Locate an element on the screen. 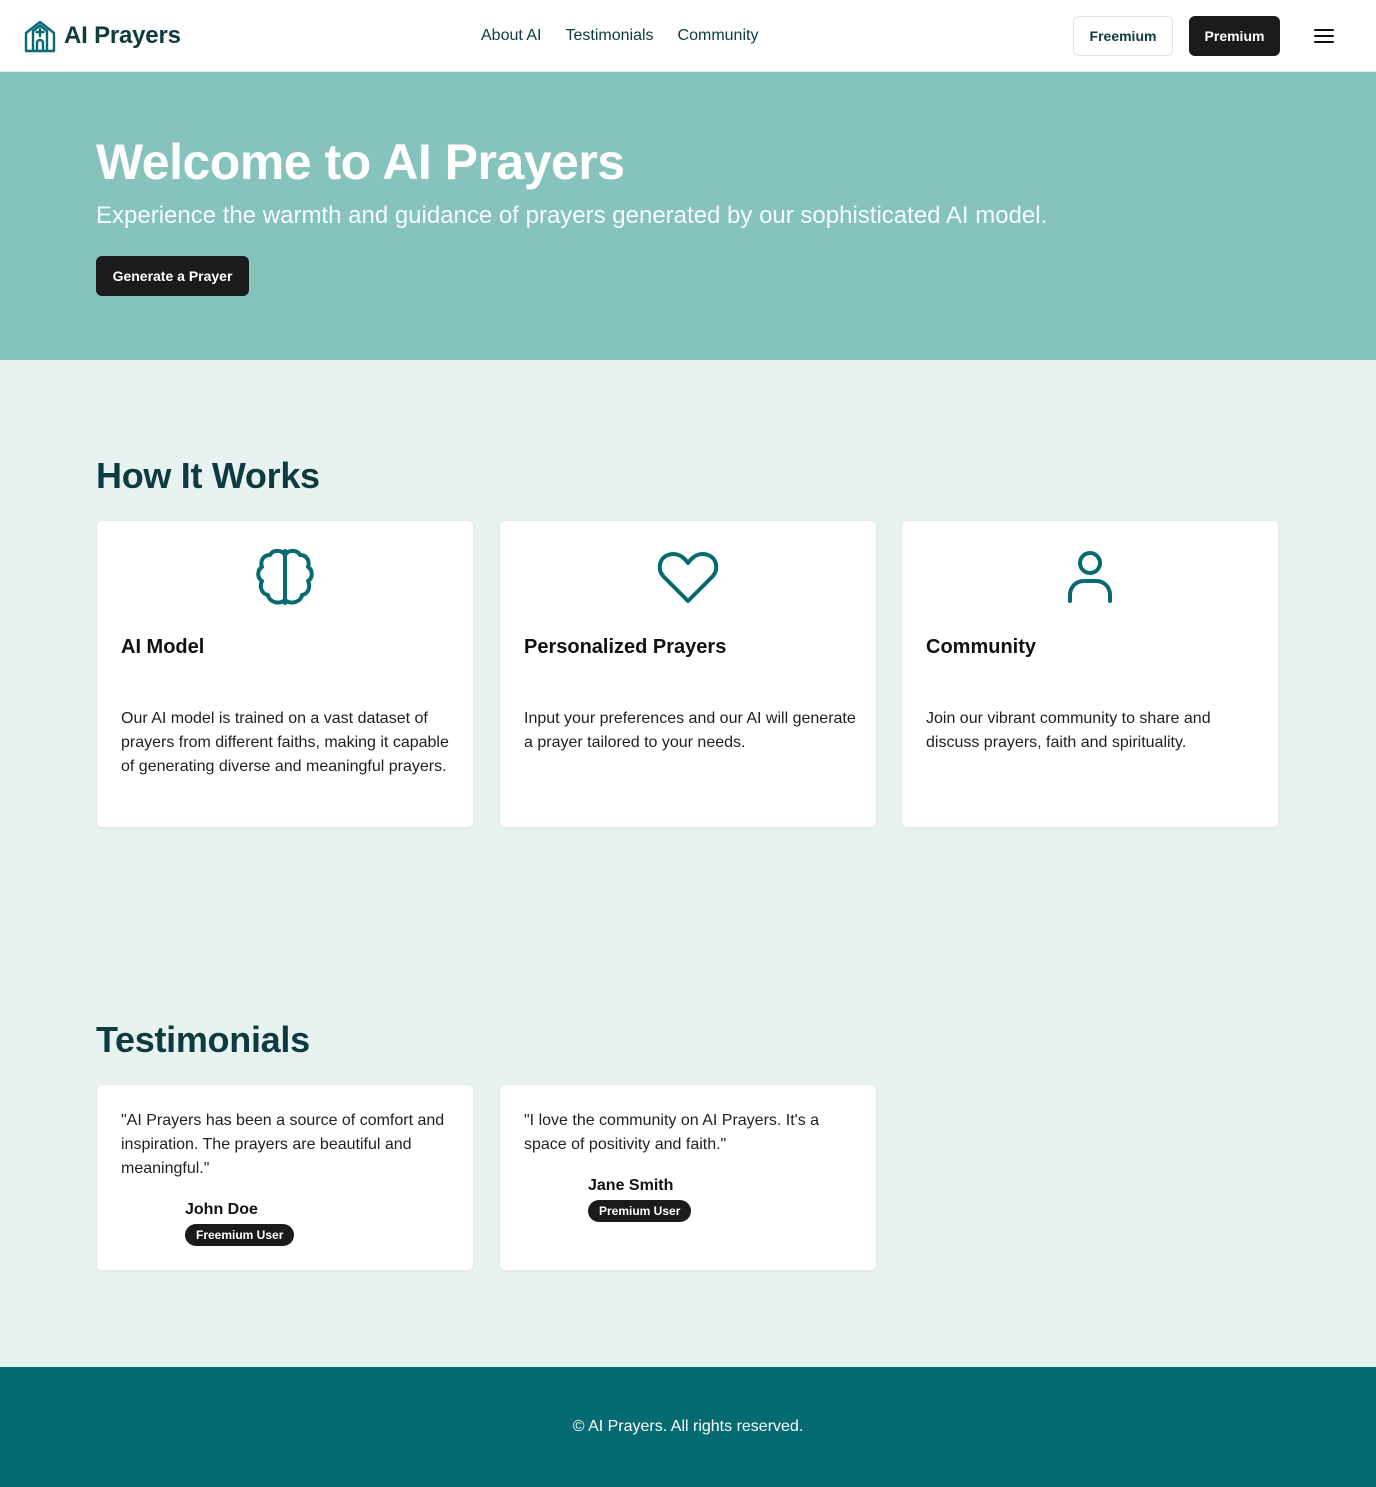 This screenshot has width=1376, height=1487. brand-link: AI Prayers is located at coordinates (102, 36).